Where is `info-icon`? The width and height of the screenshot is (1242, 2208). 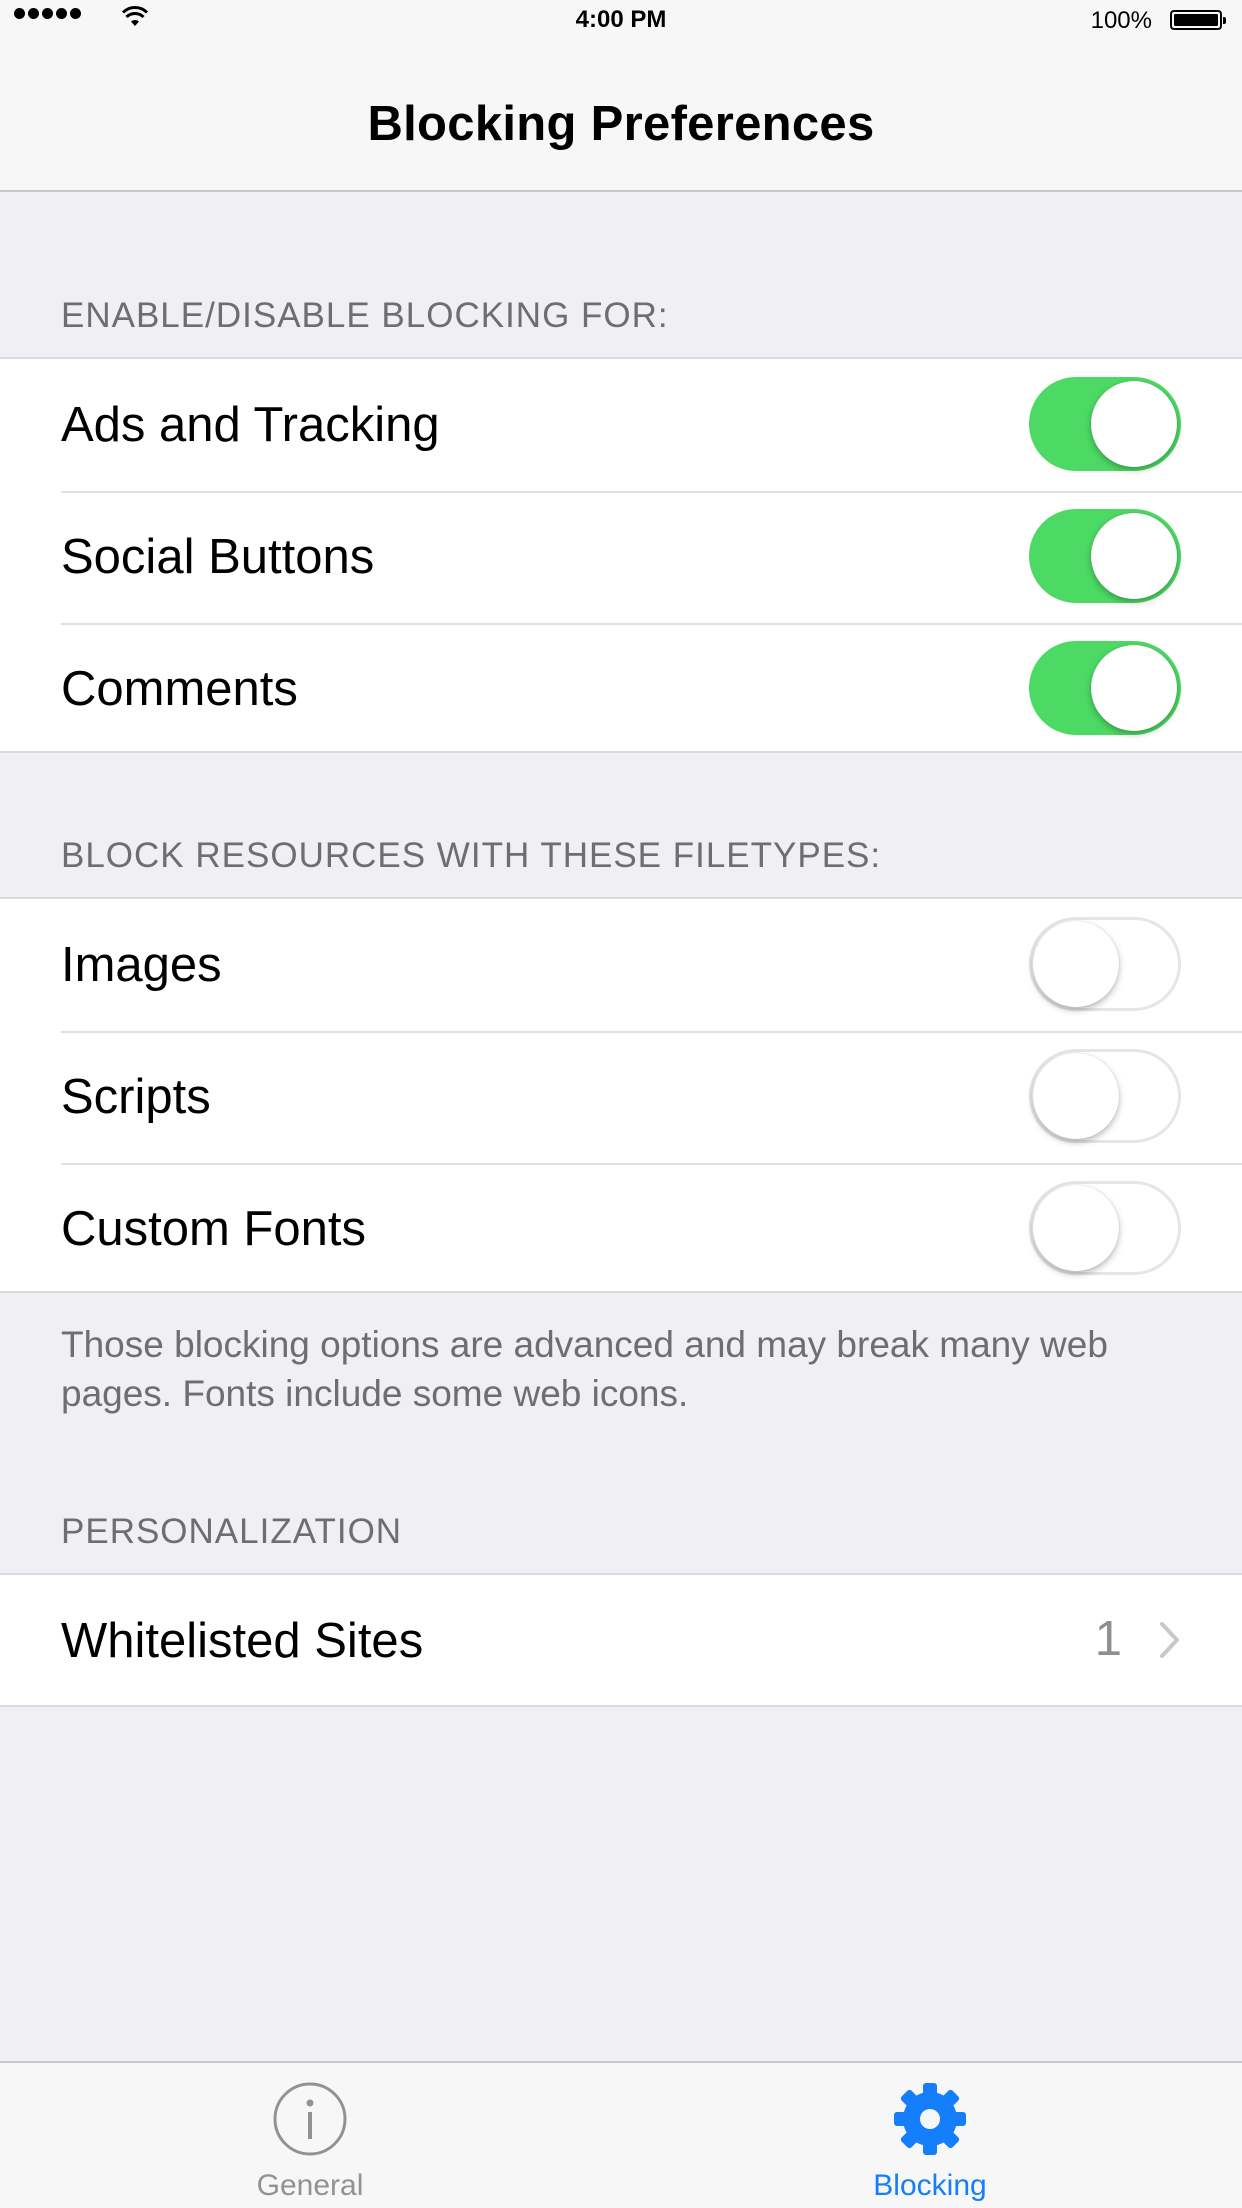
info-icon is located at coordinates (310, 2119).